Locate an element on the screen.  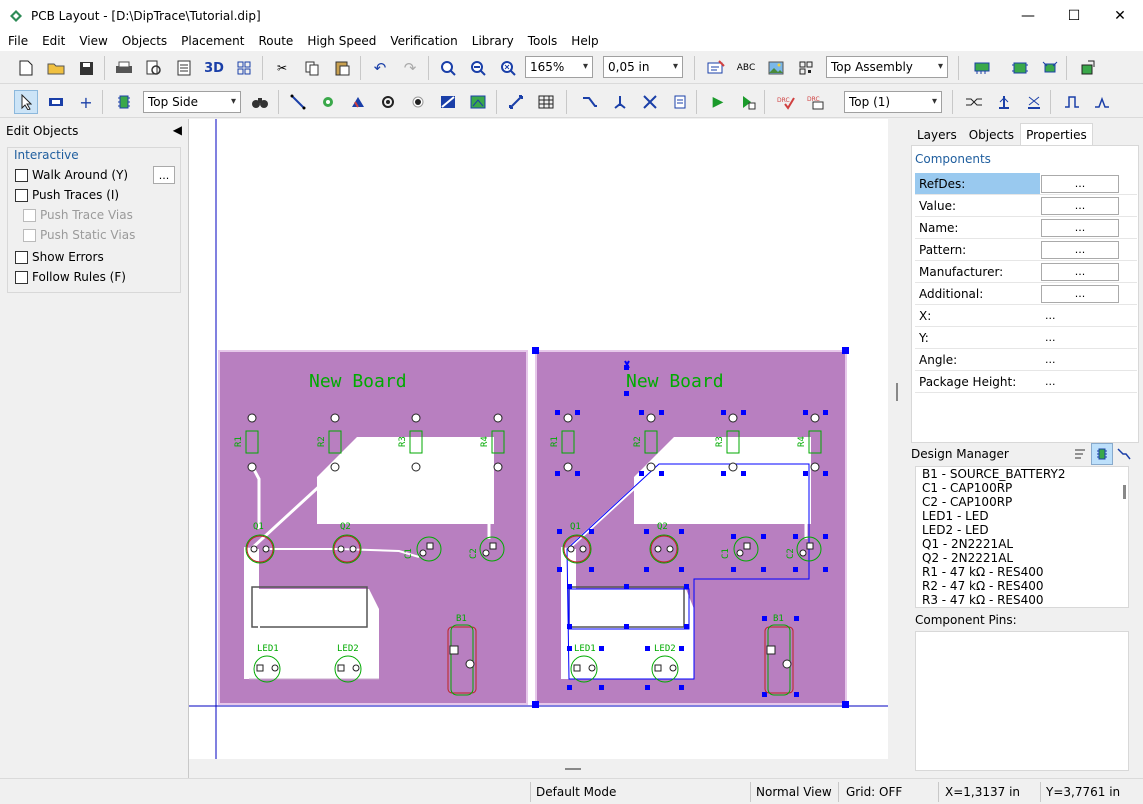
menu-verification: Verification is located at coordinates (422, 41).